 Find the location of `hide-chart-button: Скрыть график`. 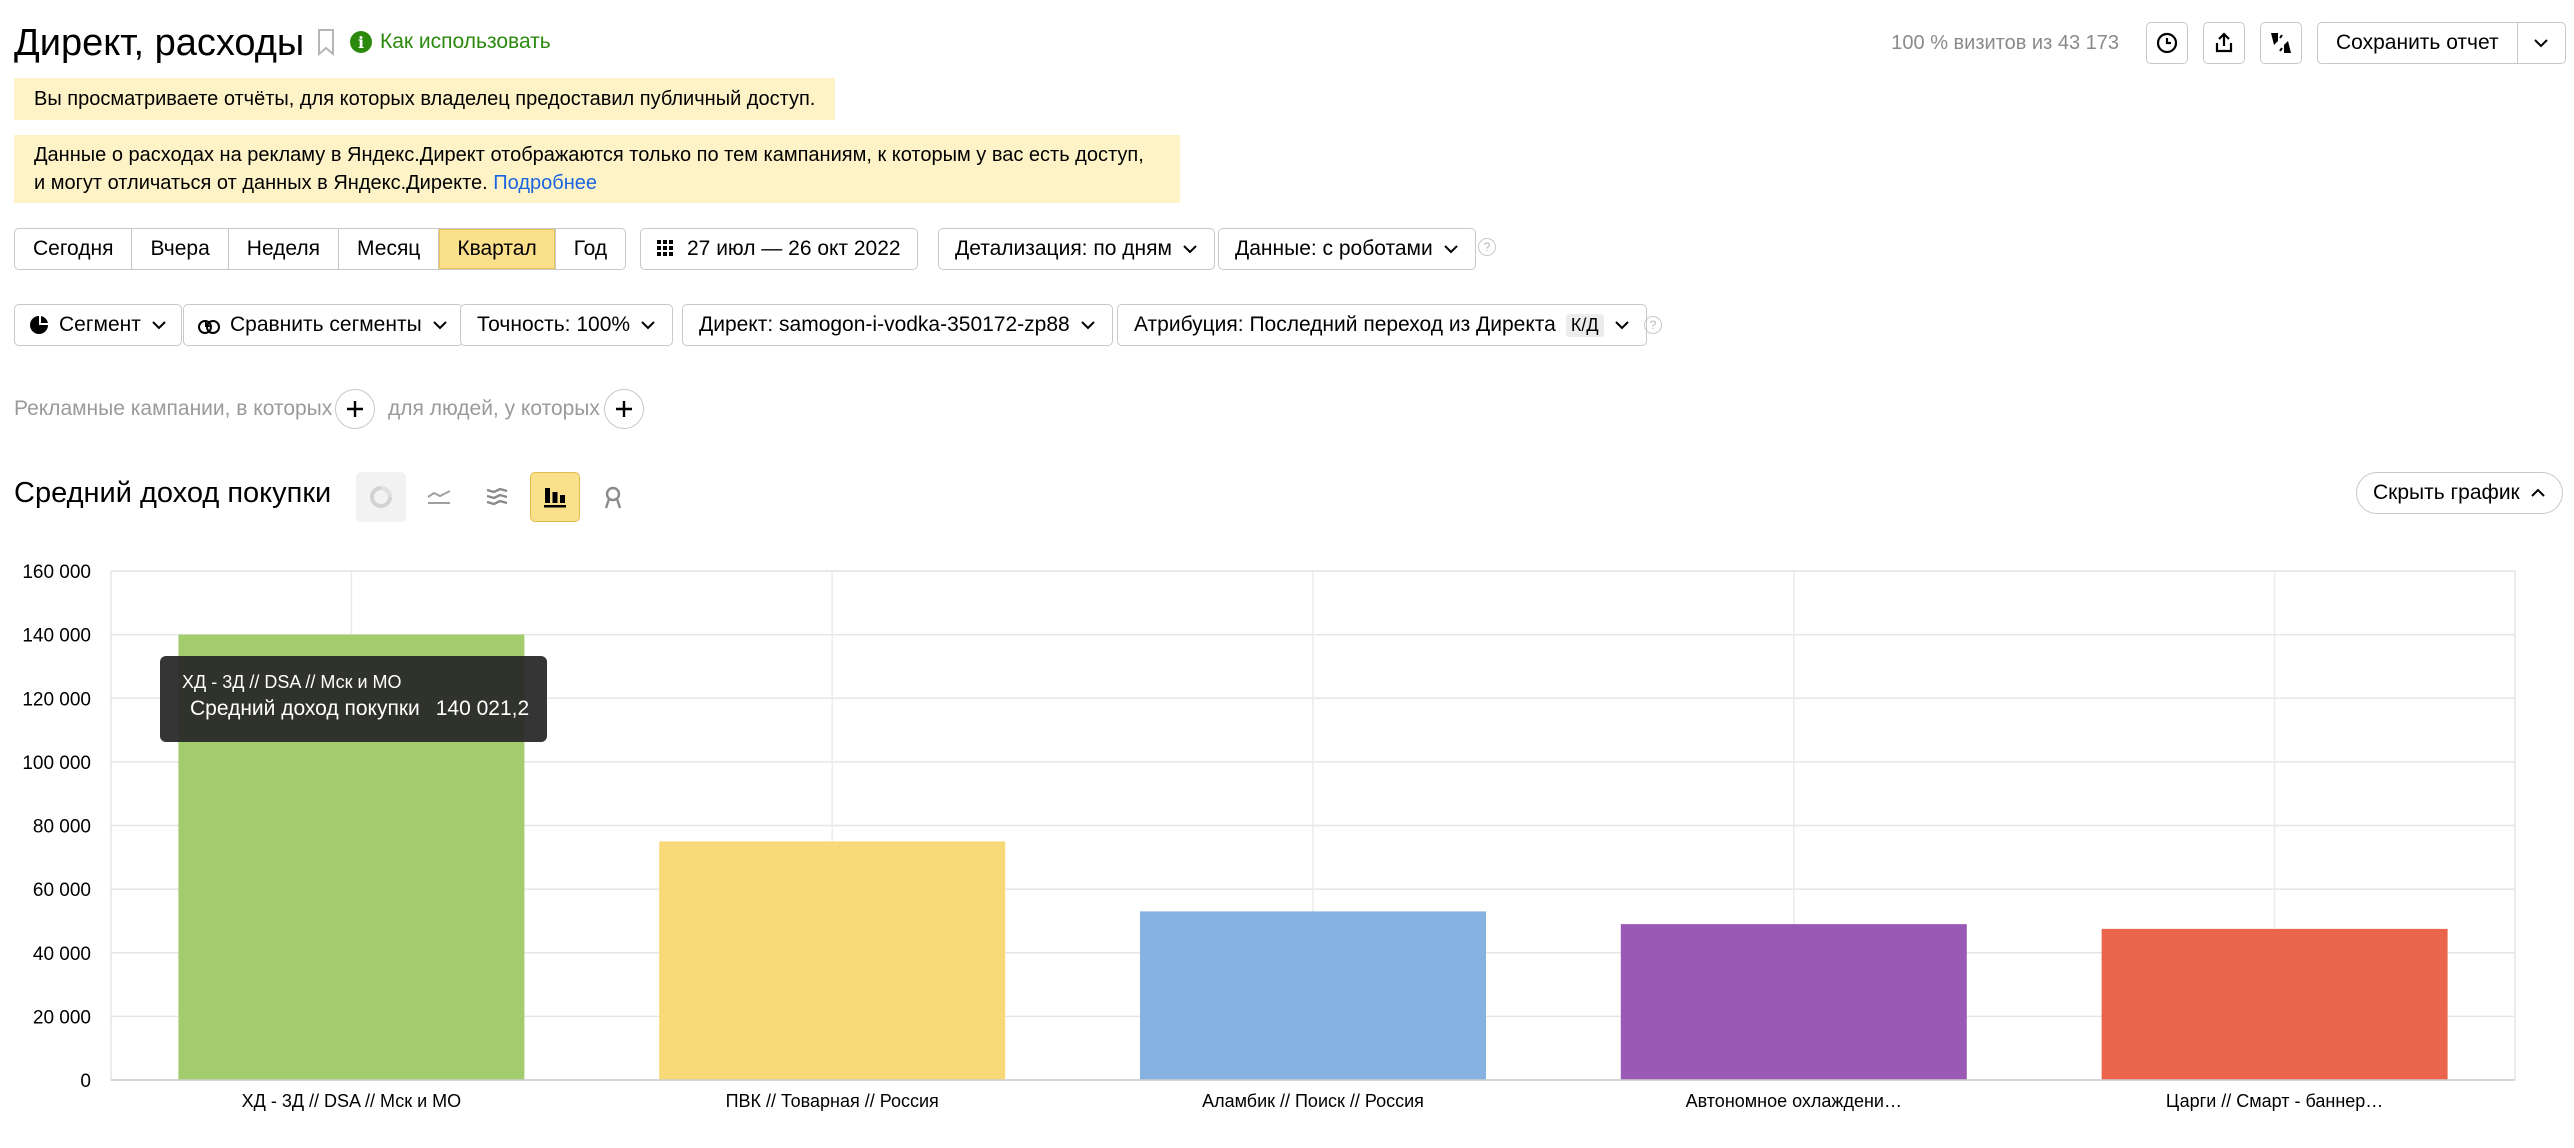

hide-chart-button: Скрыть график is located at coordinates (2459, 493).